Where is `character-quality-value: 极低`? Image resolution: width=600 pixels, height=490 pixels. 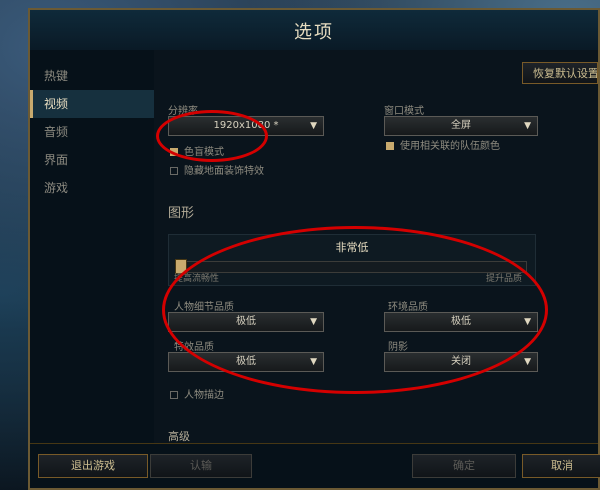 character-quality-value: 极低 is located at coordinates (246, 321).